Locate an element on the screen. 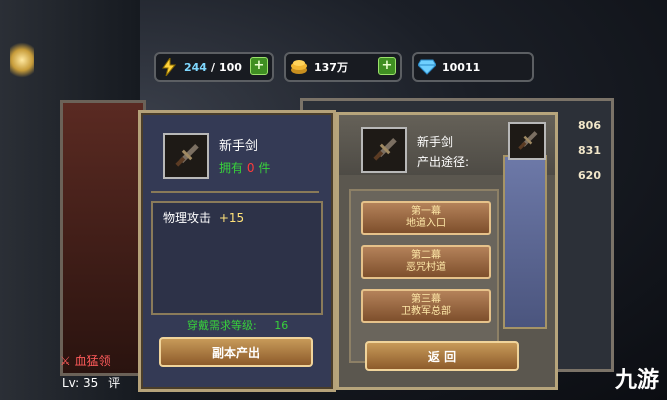  stage-button-3: 第三幕 卫教军总部 is located at coordinates (426, 306).